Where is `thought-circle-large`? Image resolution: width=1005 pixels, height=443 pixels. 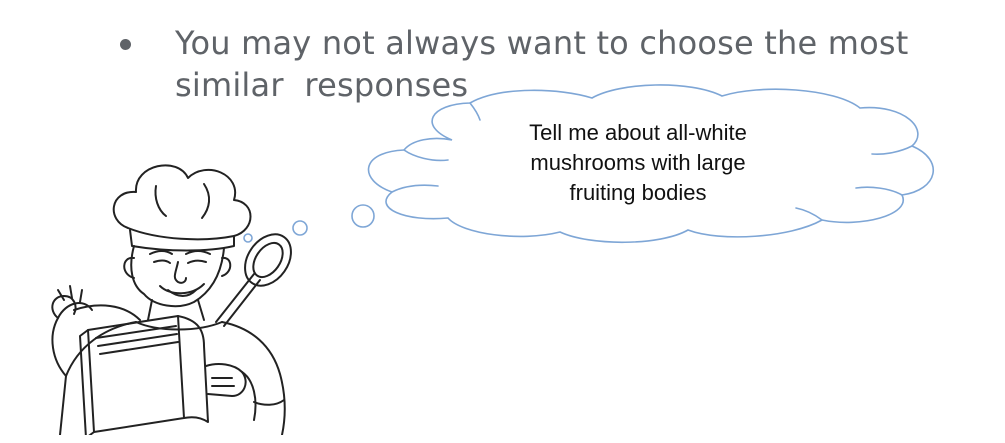
thought-circle-large is located at coordinates (363, 216).